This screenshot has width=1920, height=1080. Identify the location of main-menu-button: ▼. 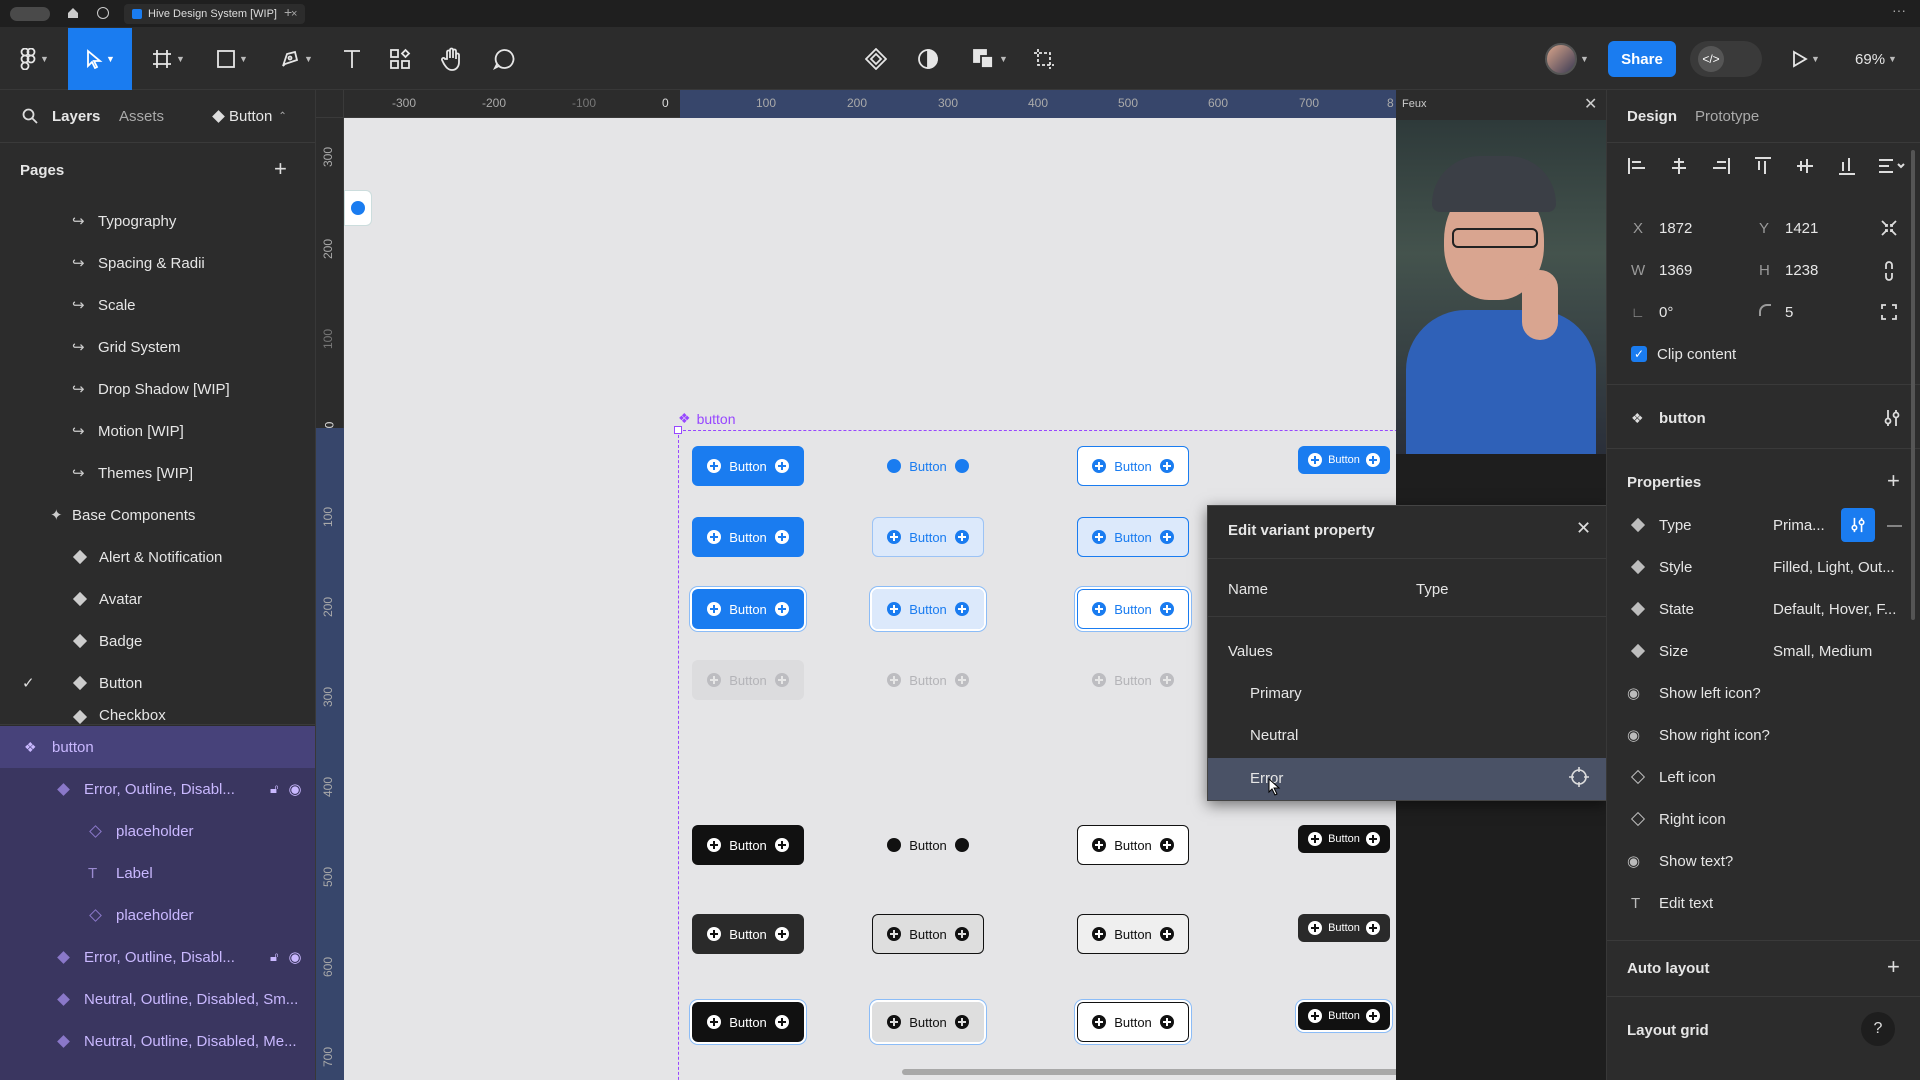
(34, 59).